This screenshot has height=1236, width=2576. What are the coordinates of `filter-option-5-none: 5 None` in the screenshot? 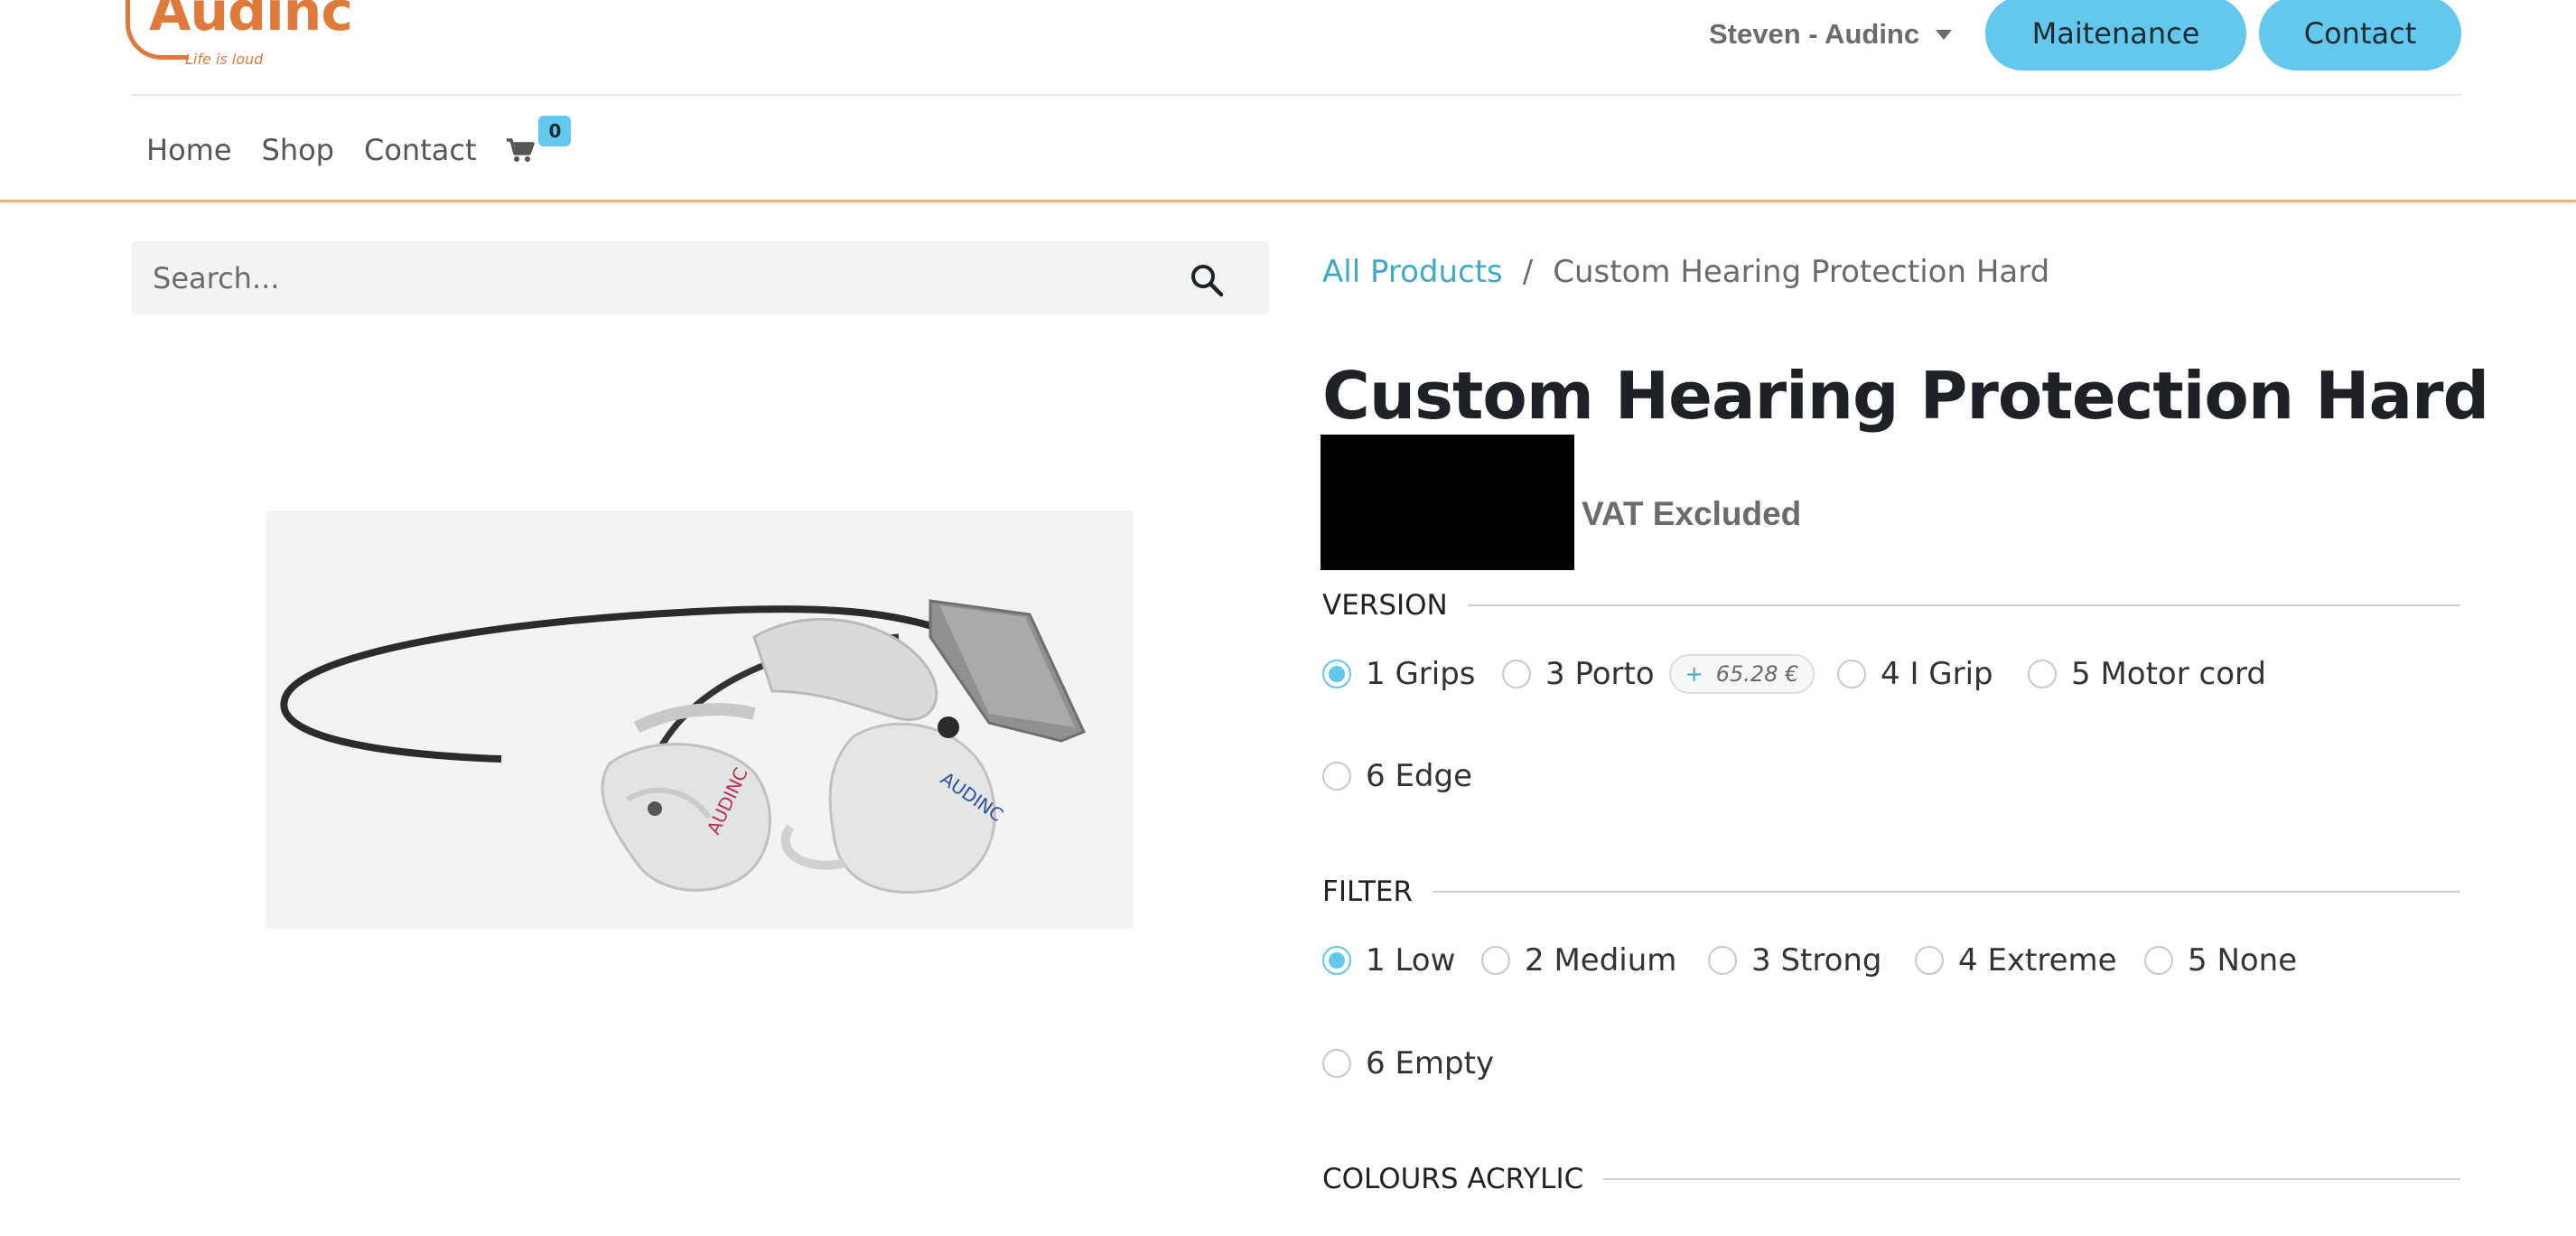 It's located at (2220, 960).